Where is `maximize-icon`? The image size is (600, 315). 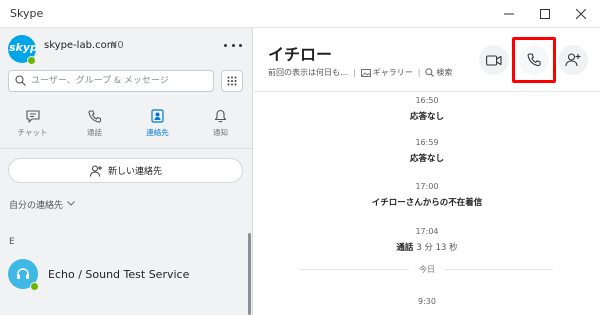
maximize-icon is located at coordinates (545, 14).